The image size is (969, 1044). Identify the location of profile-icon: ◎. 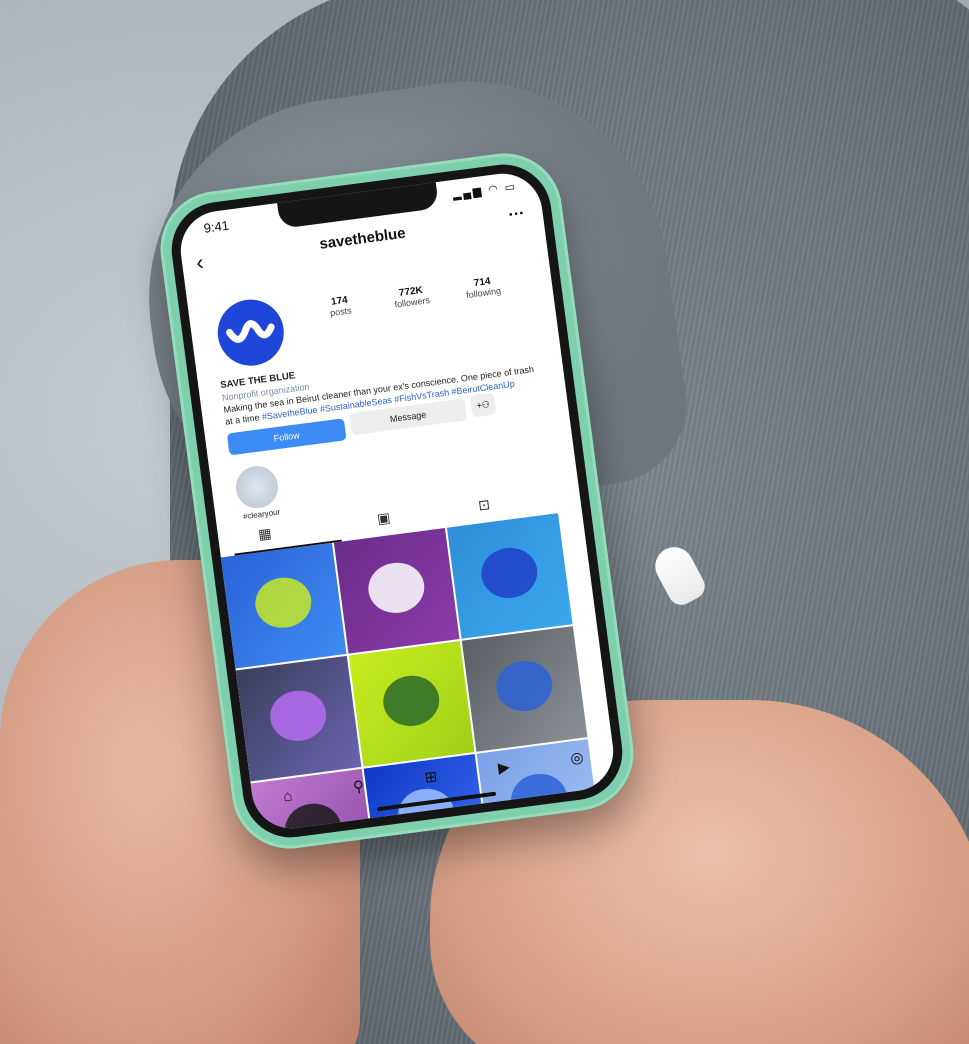
(576, 758).